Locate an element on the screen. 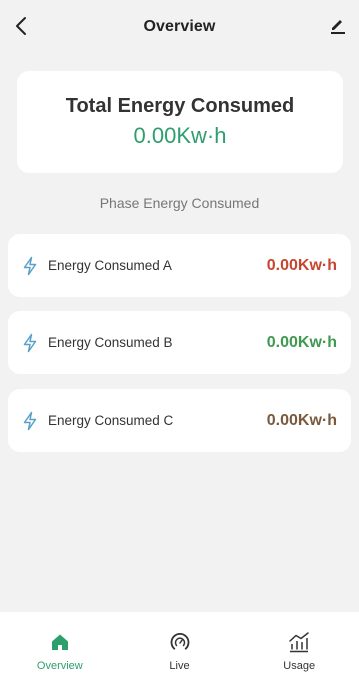  header-bar: Overview is located at coordinates (179, 27).